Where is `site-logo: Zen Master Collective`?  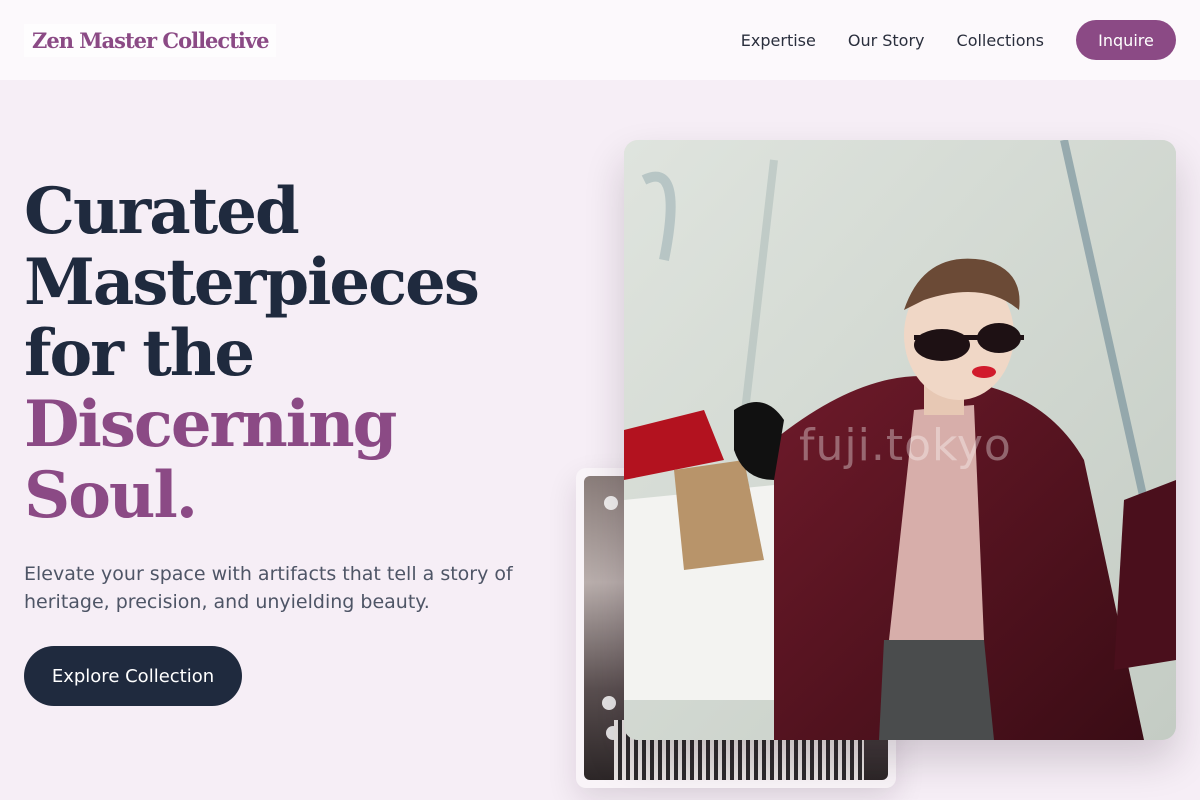 site-logo: Zen Master Collective is located at coordinates (150, 40).